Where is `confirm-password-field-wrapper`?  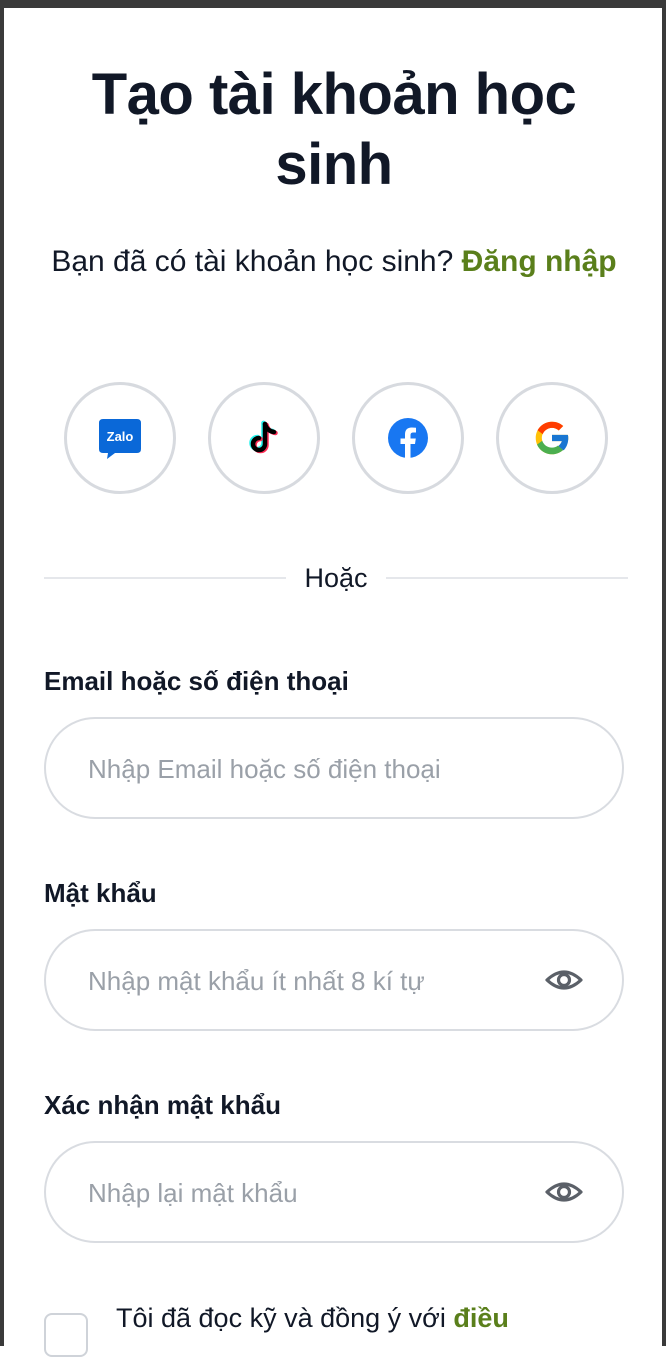 confirm-password-field-wrapper is located at coordinates (334, 1192).